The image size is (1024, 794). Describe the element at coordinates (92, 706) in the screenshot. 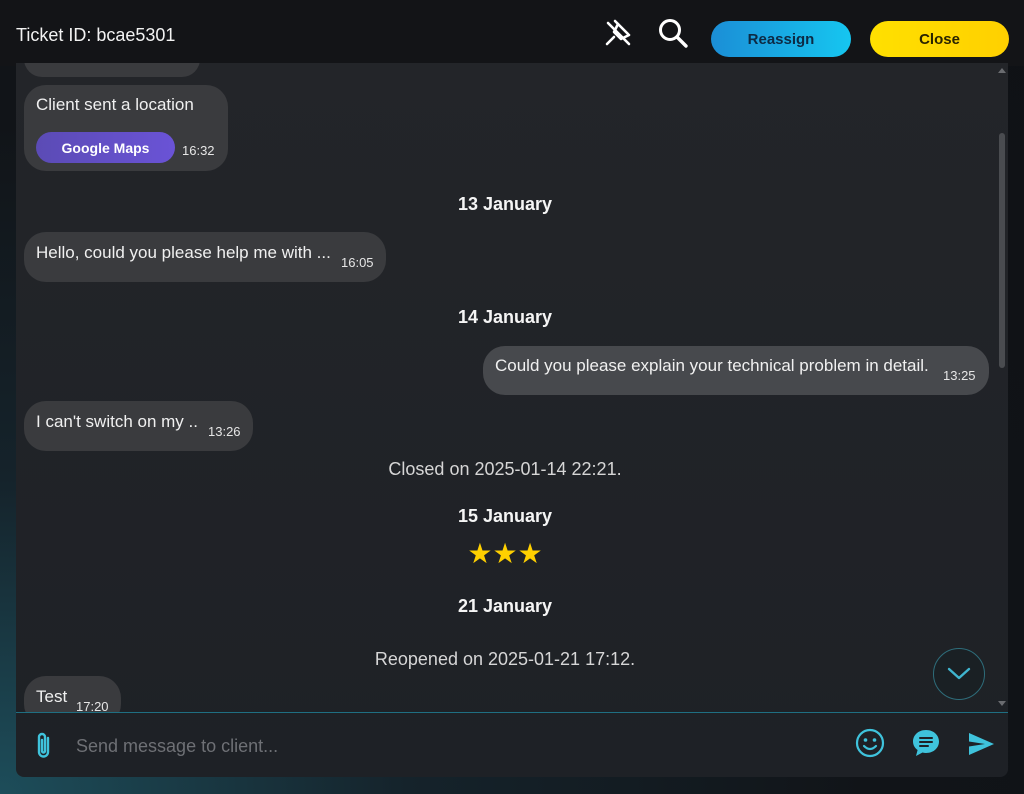

I see `message-time: 17:20` at that location.